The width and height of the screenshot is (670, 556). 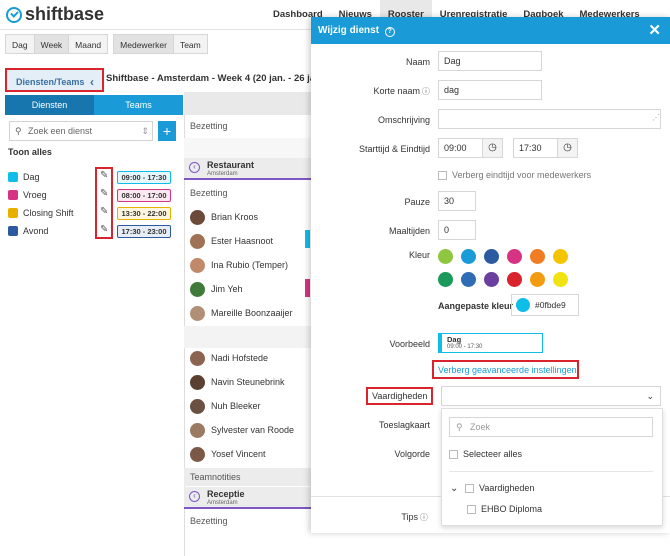 I want to click on grid-empty-row, so click(x=247, y=148).